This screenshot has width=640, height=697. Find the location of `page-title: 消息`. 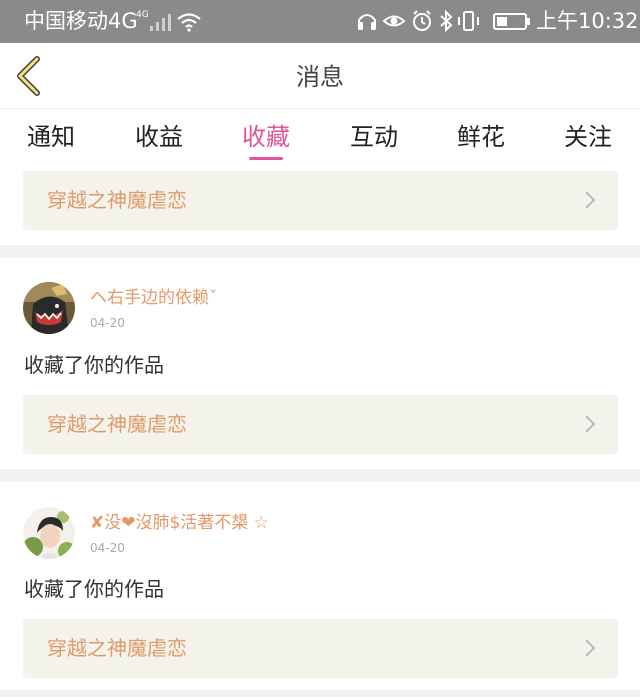

page-title: 消息 is located at coordinates (320, 77).